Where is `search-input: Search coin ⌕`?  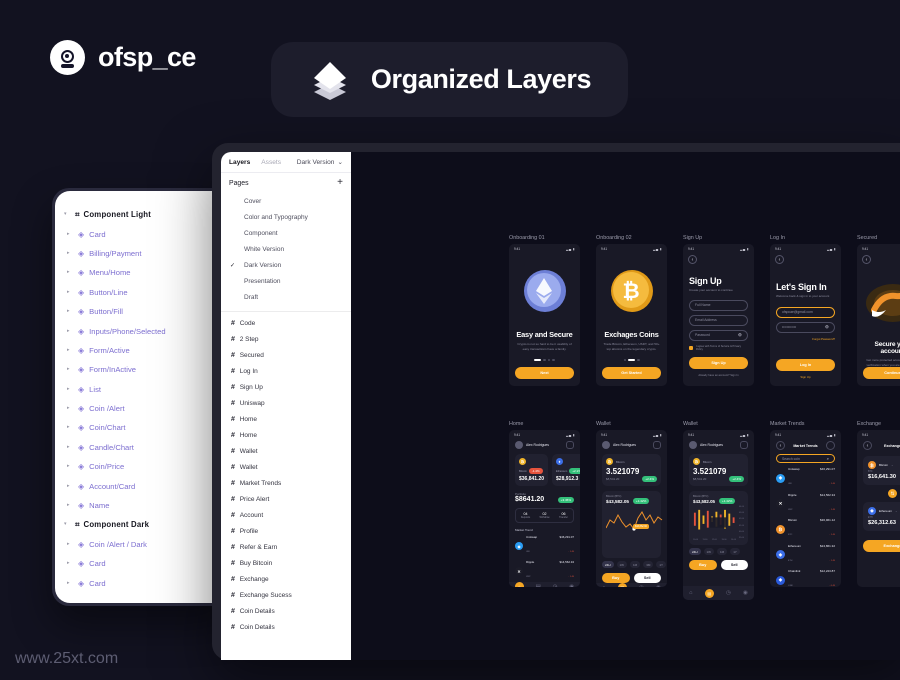 search-input: Search coin ⌕ is located at coordinates (805, 458).